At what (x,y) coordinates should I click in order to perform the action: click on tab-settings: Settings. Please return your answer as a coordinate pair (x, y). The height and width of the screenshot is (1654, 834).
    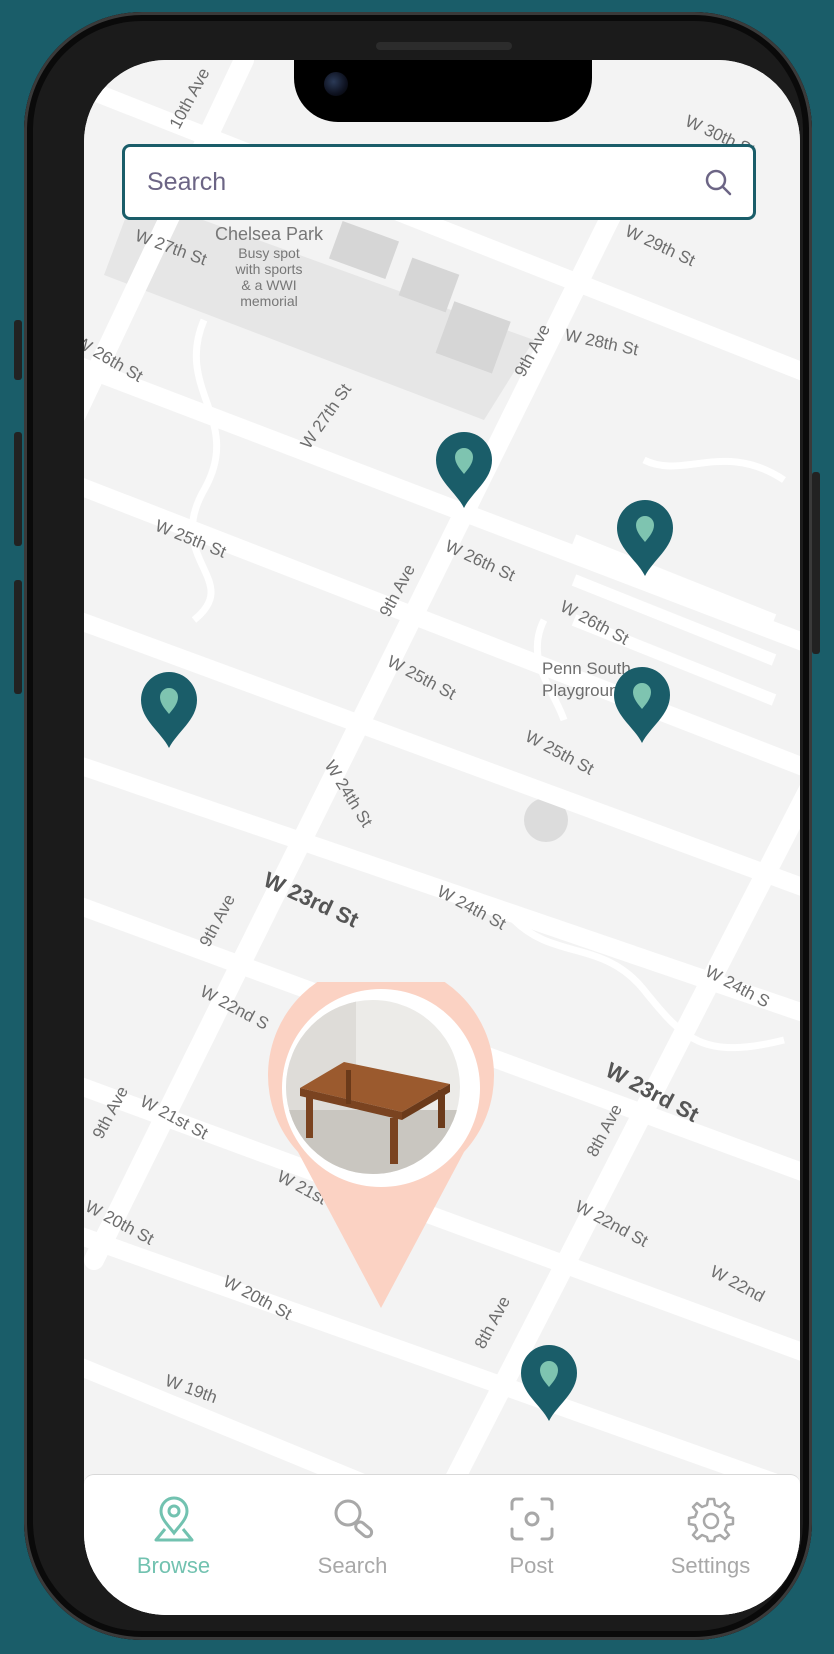
    Looking at the image, I should click on (710, 1545).